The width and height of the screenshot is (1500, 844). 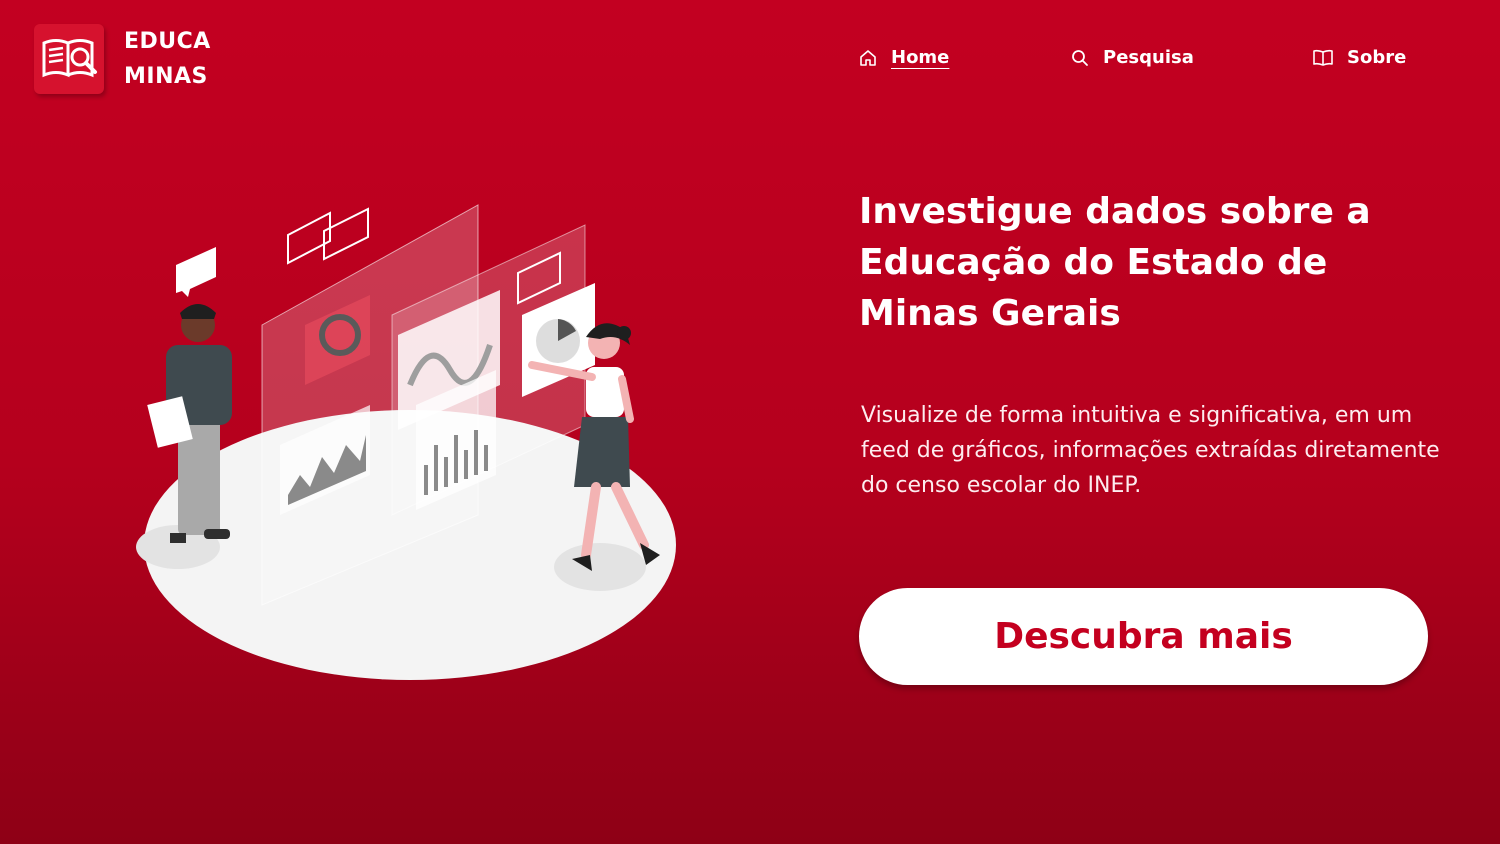 What do you see at coordinates (1323, 57) in the screenshot?
I see `book-icon` at bounding box center [1323, 57].